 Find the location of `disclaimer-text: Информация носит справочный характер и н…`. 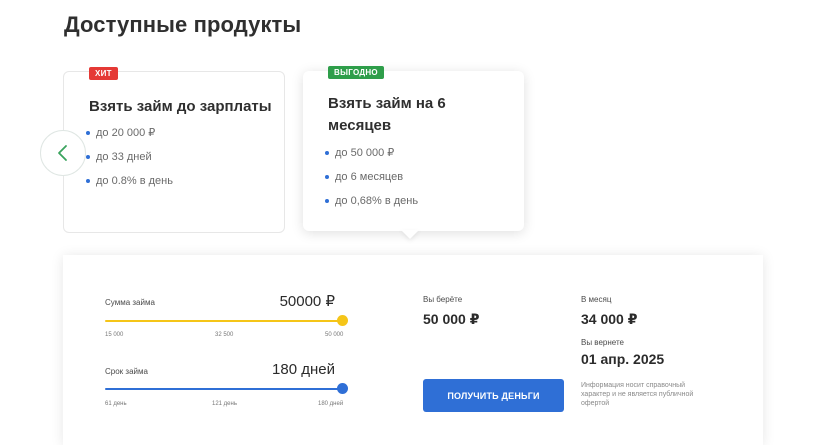

disclaimer-text: Информация носит справочный характер и н… is located at coordinates (637, 394).